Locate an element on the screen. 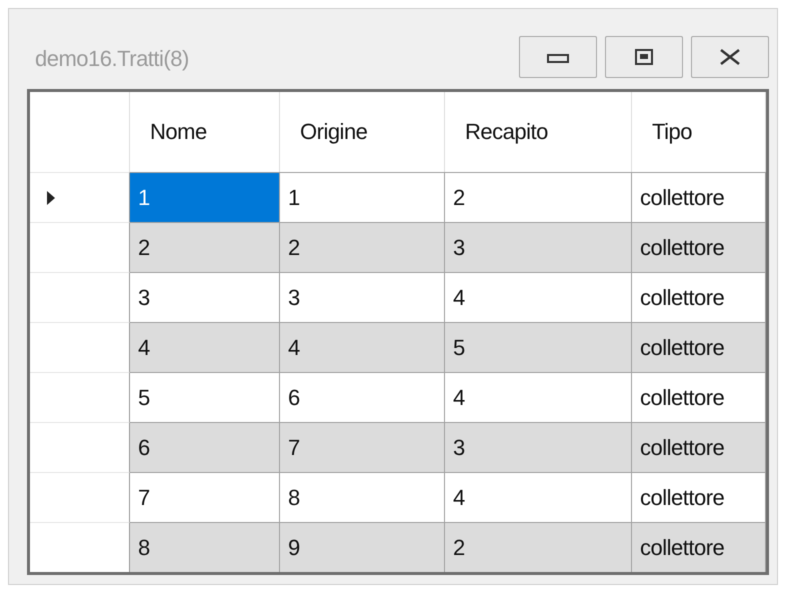 The width and height of the screenshot is (787, 595). close-icon is located at coordinates (730, 57).